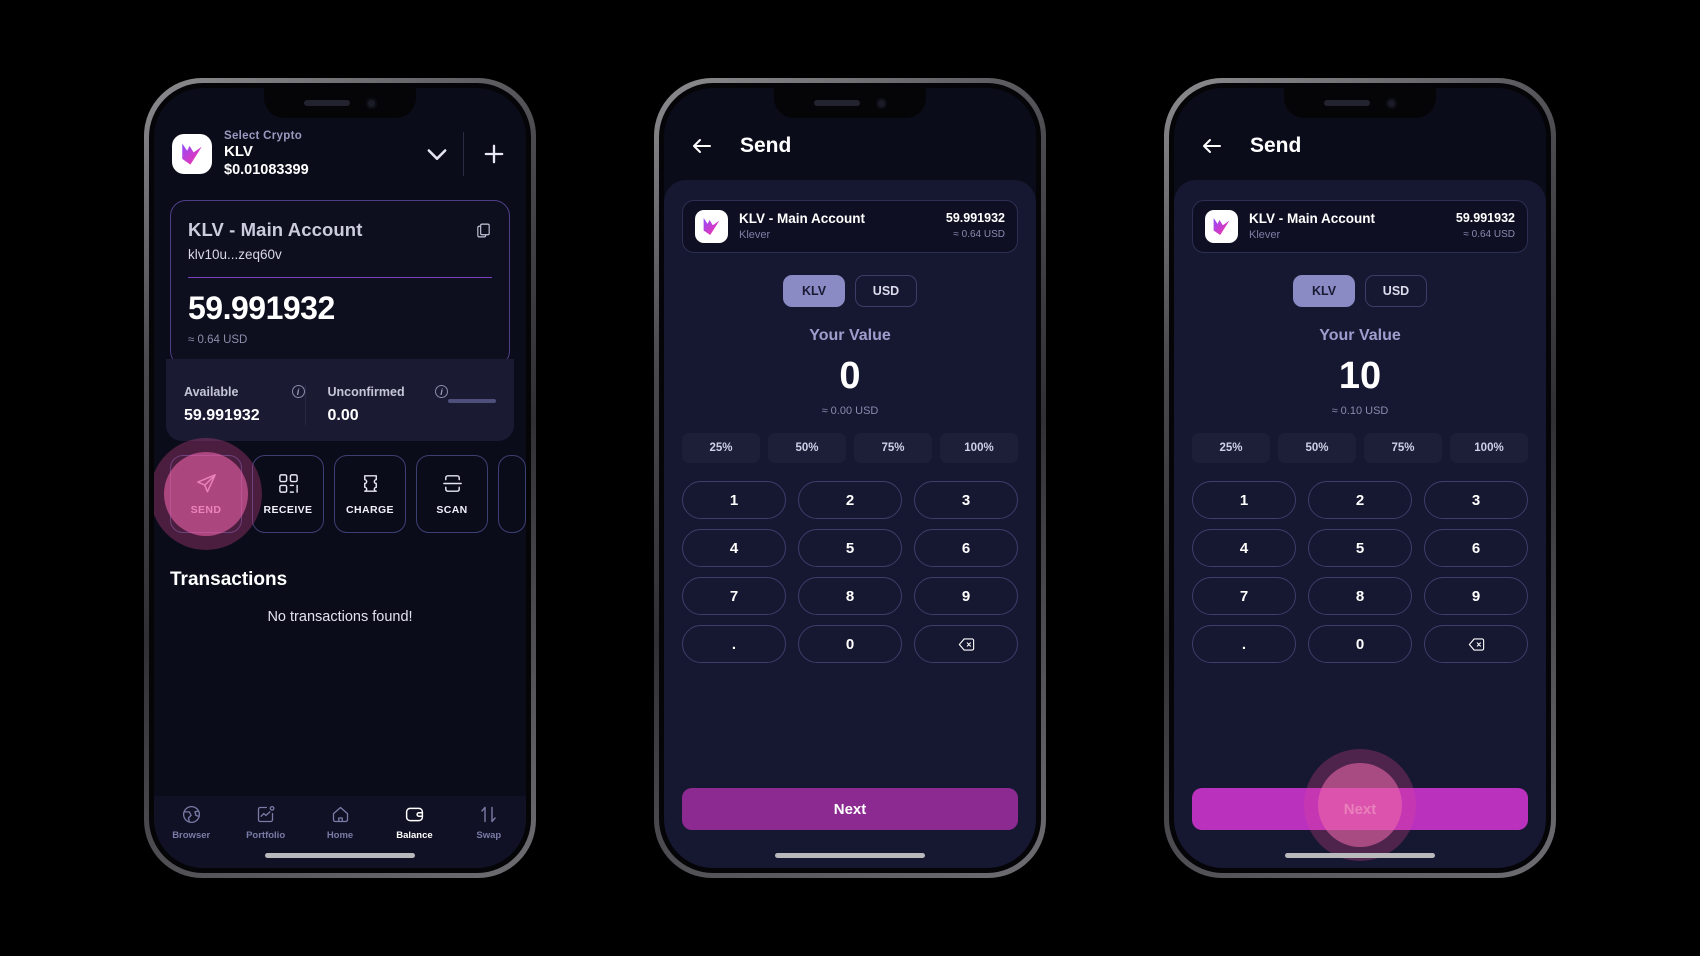 This screenshot has width=1700, height=956. I want to click on klever-logo-icon, so click(711, 226).